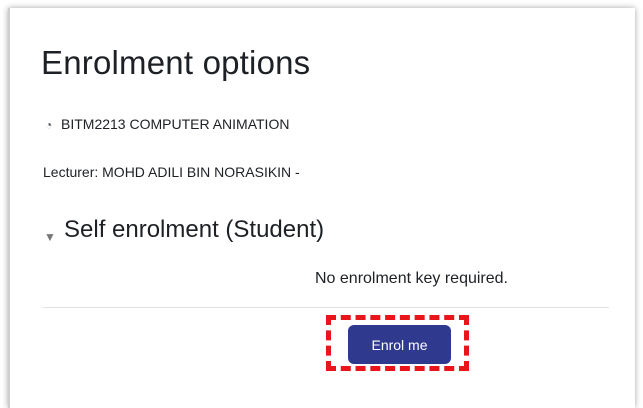 The image size is (643, 408). I want to click on panel-left-border, so click(9, 208).